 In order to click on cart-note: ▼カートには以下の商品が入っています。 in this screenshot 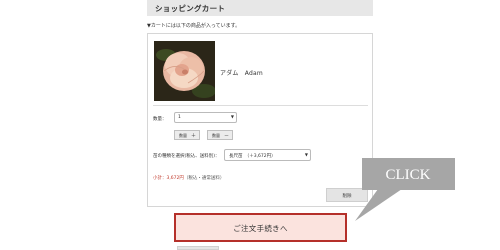, I will do `click(194, 26)`.